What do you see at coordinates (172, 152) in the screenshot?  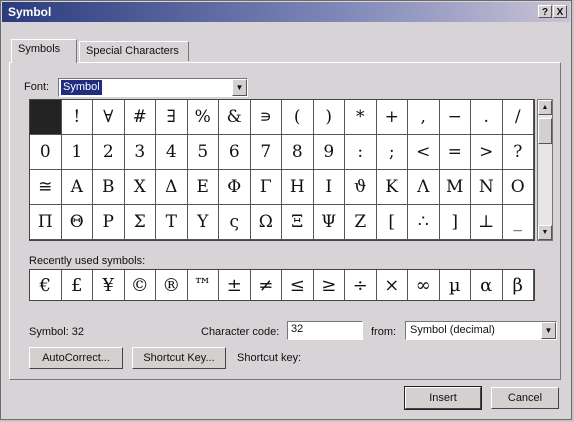 I see `symbol-cell: 4` at bounding box center [172, 152].